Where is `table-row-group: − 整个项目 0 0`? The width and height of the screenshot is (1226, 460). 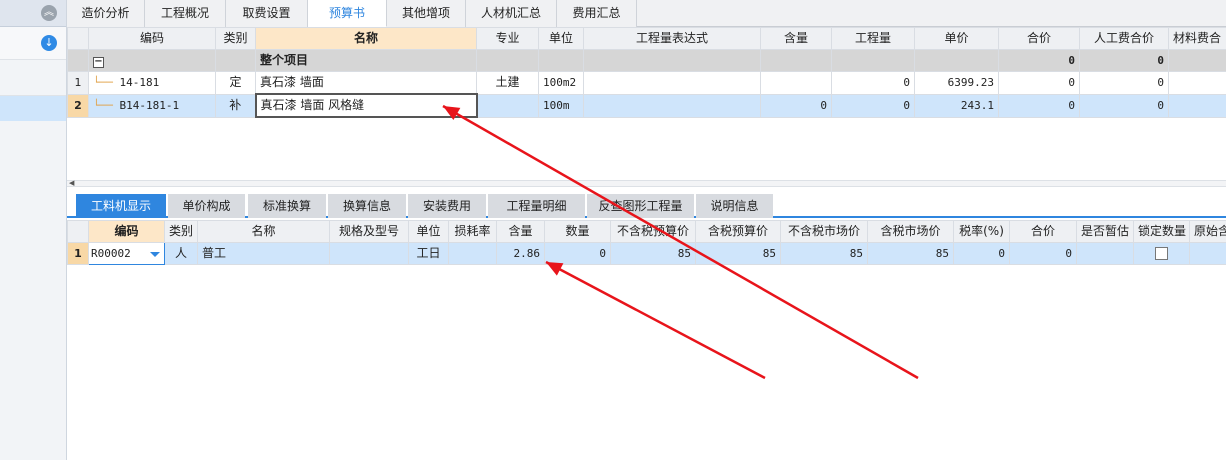
table-row-group: − 整个项目 0 0 is located at coordinates (646, 60).